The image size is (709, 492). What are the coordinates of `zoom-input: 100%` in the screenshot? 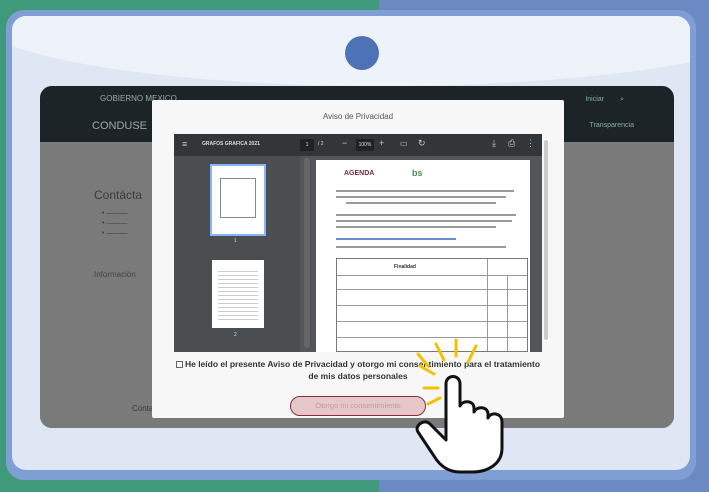 It's located at (365, 145).